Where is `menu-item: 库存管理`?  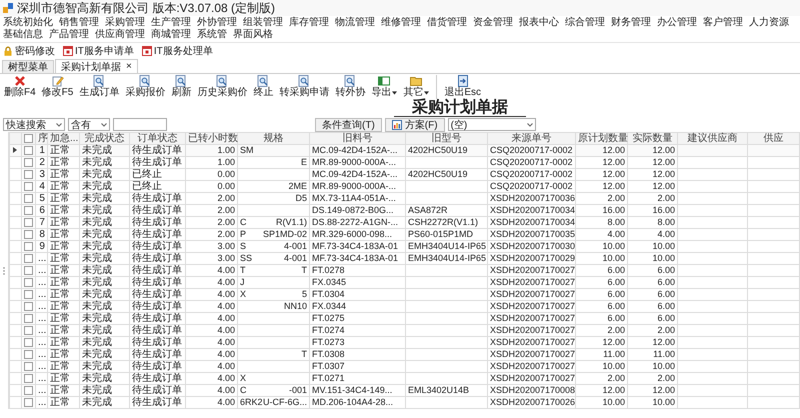
menu-item: 库存管理 is located at coordinates (309, 23).